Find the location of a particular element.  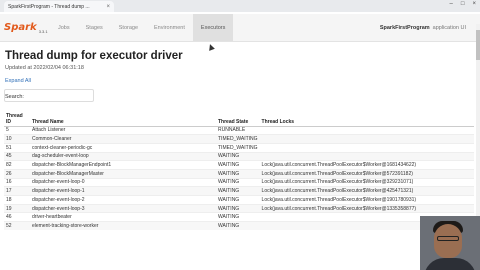

header-thread-name: Thread Name is located at coordinates (123, 118).